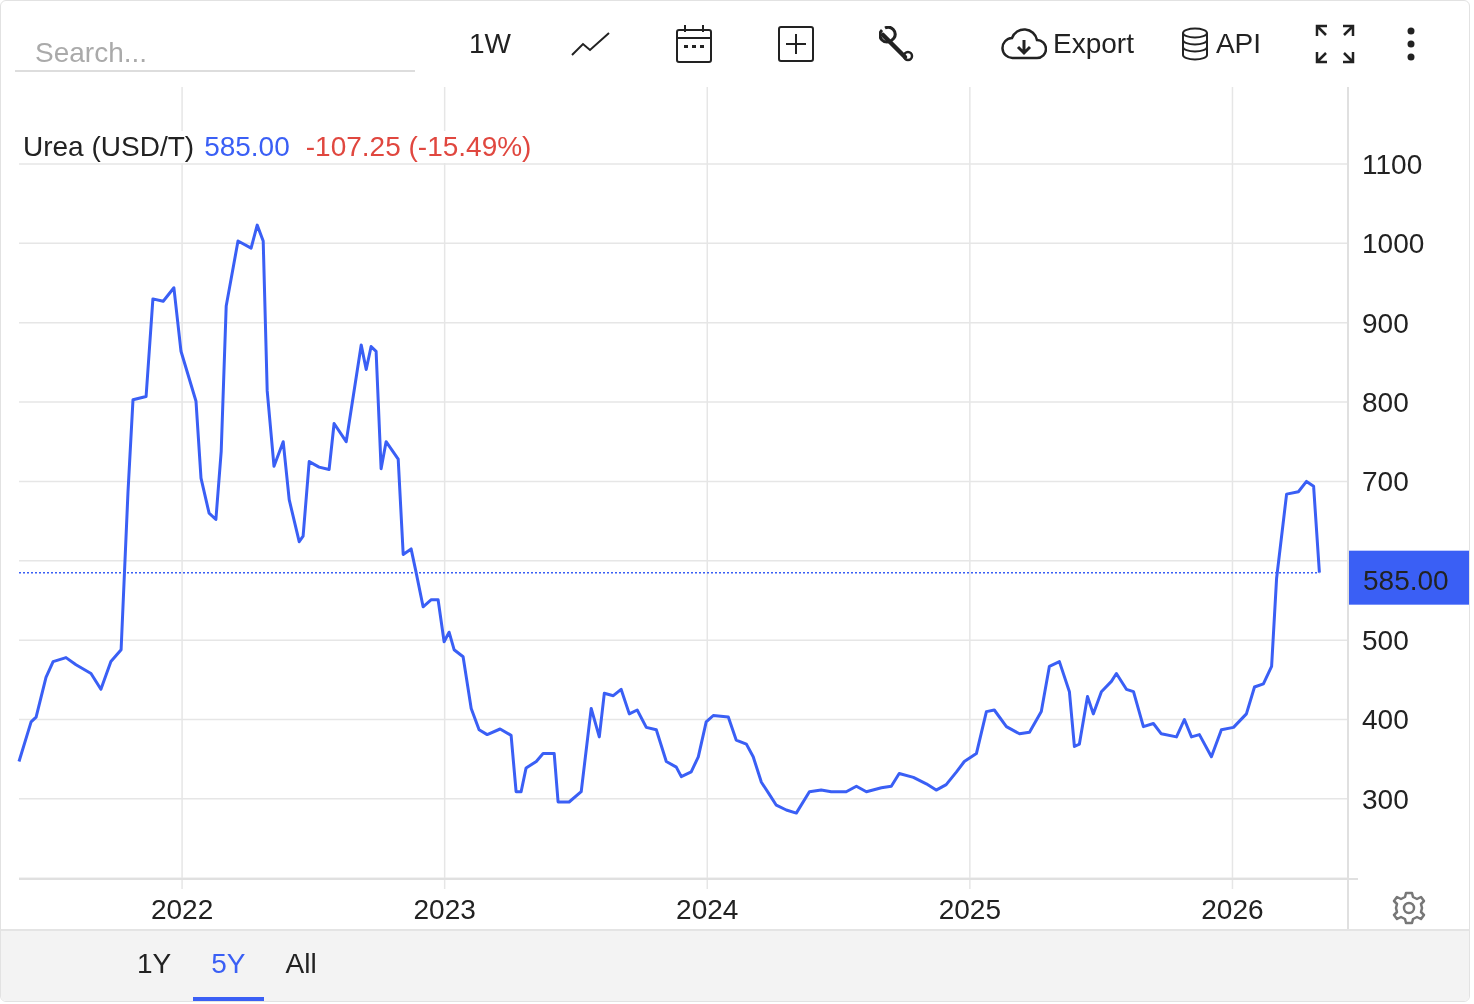 This screenshot has height=1004, width=1474. I want to click on price-badge: 585.00, so click(1409, 577).